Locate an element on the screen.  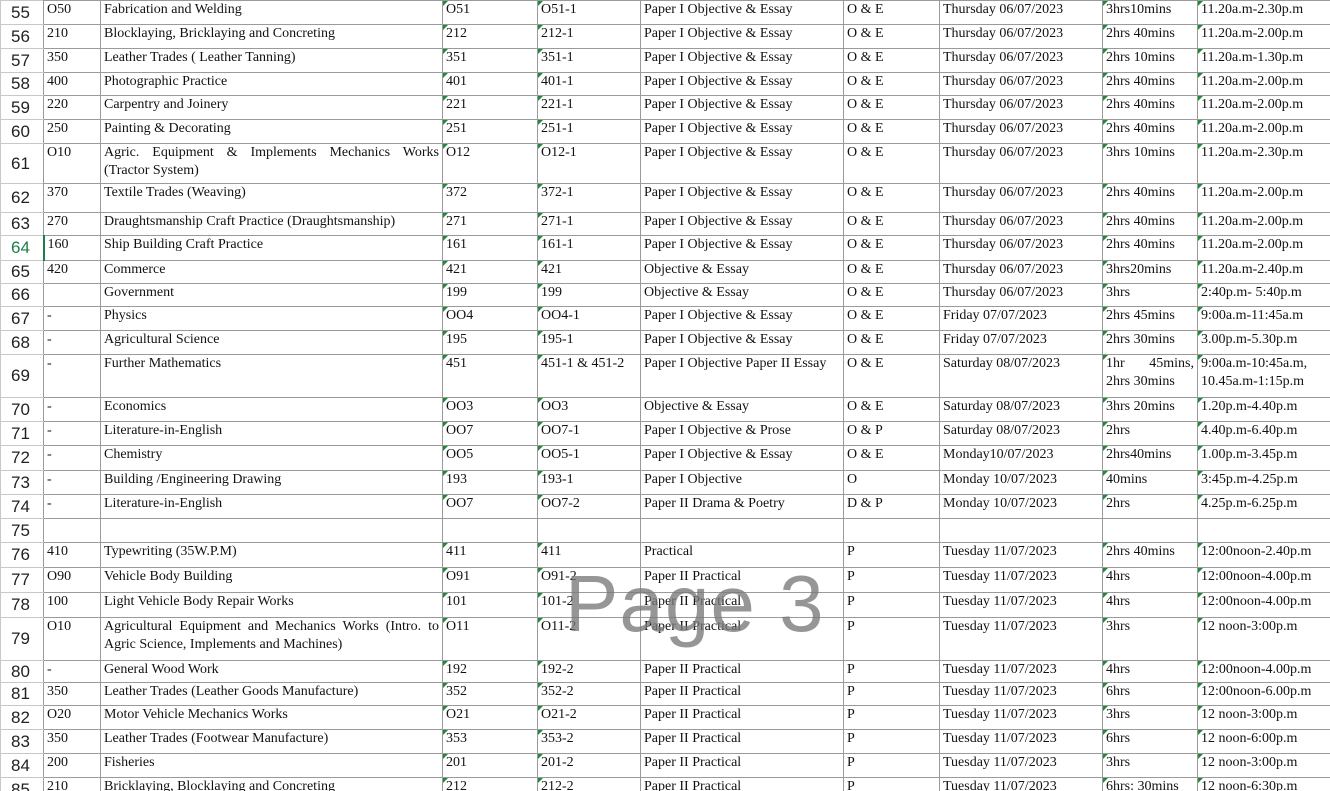
duration-cell: 1hr 45mins, 2hrs 30mins is located at coordinates (1150, 376).